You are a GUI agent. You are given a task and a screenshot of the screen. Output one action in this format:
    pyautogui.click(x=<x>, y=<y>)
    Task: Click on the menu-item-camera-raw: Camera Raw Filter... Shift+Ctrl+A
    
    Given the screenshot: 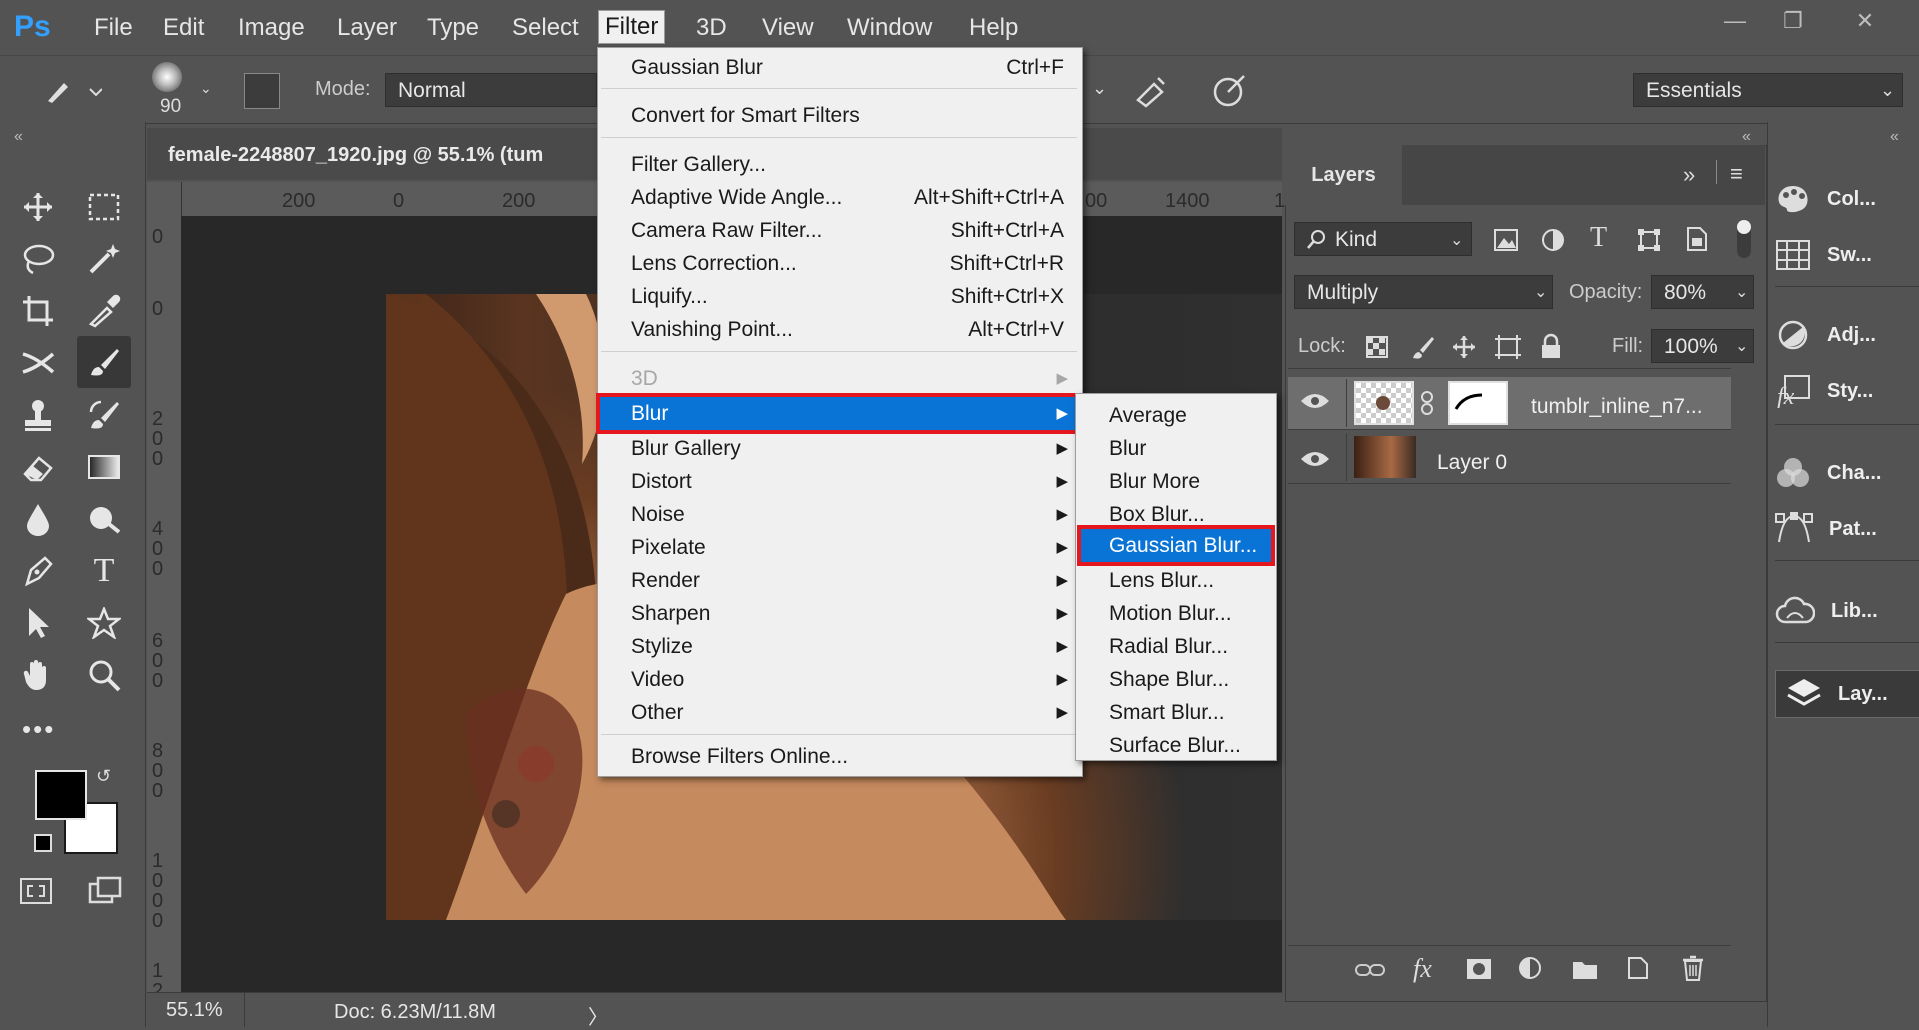 What is the action you would take?
    pyautogui.click(x=840, y=230)
    